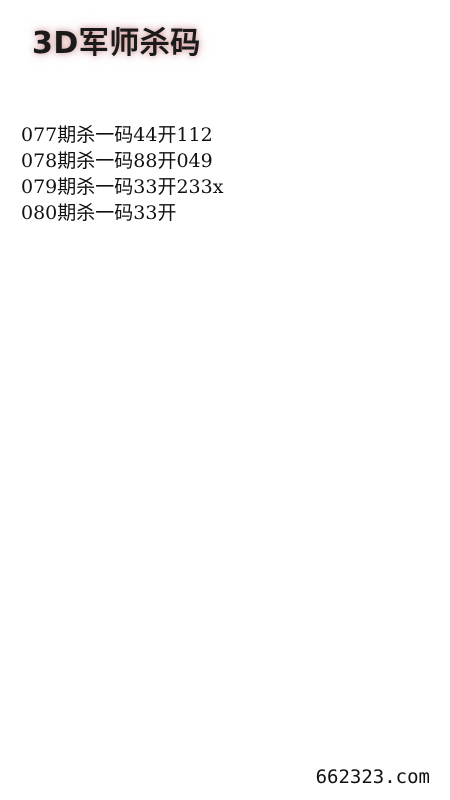 The height and width of the screenshot is (800, 450). Describe the element at coordinates (117, 135) in the screenshot. I see `list-item: 077期杀一码44开112` at that location.